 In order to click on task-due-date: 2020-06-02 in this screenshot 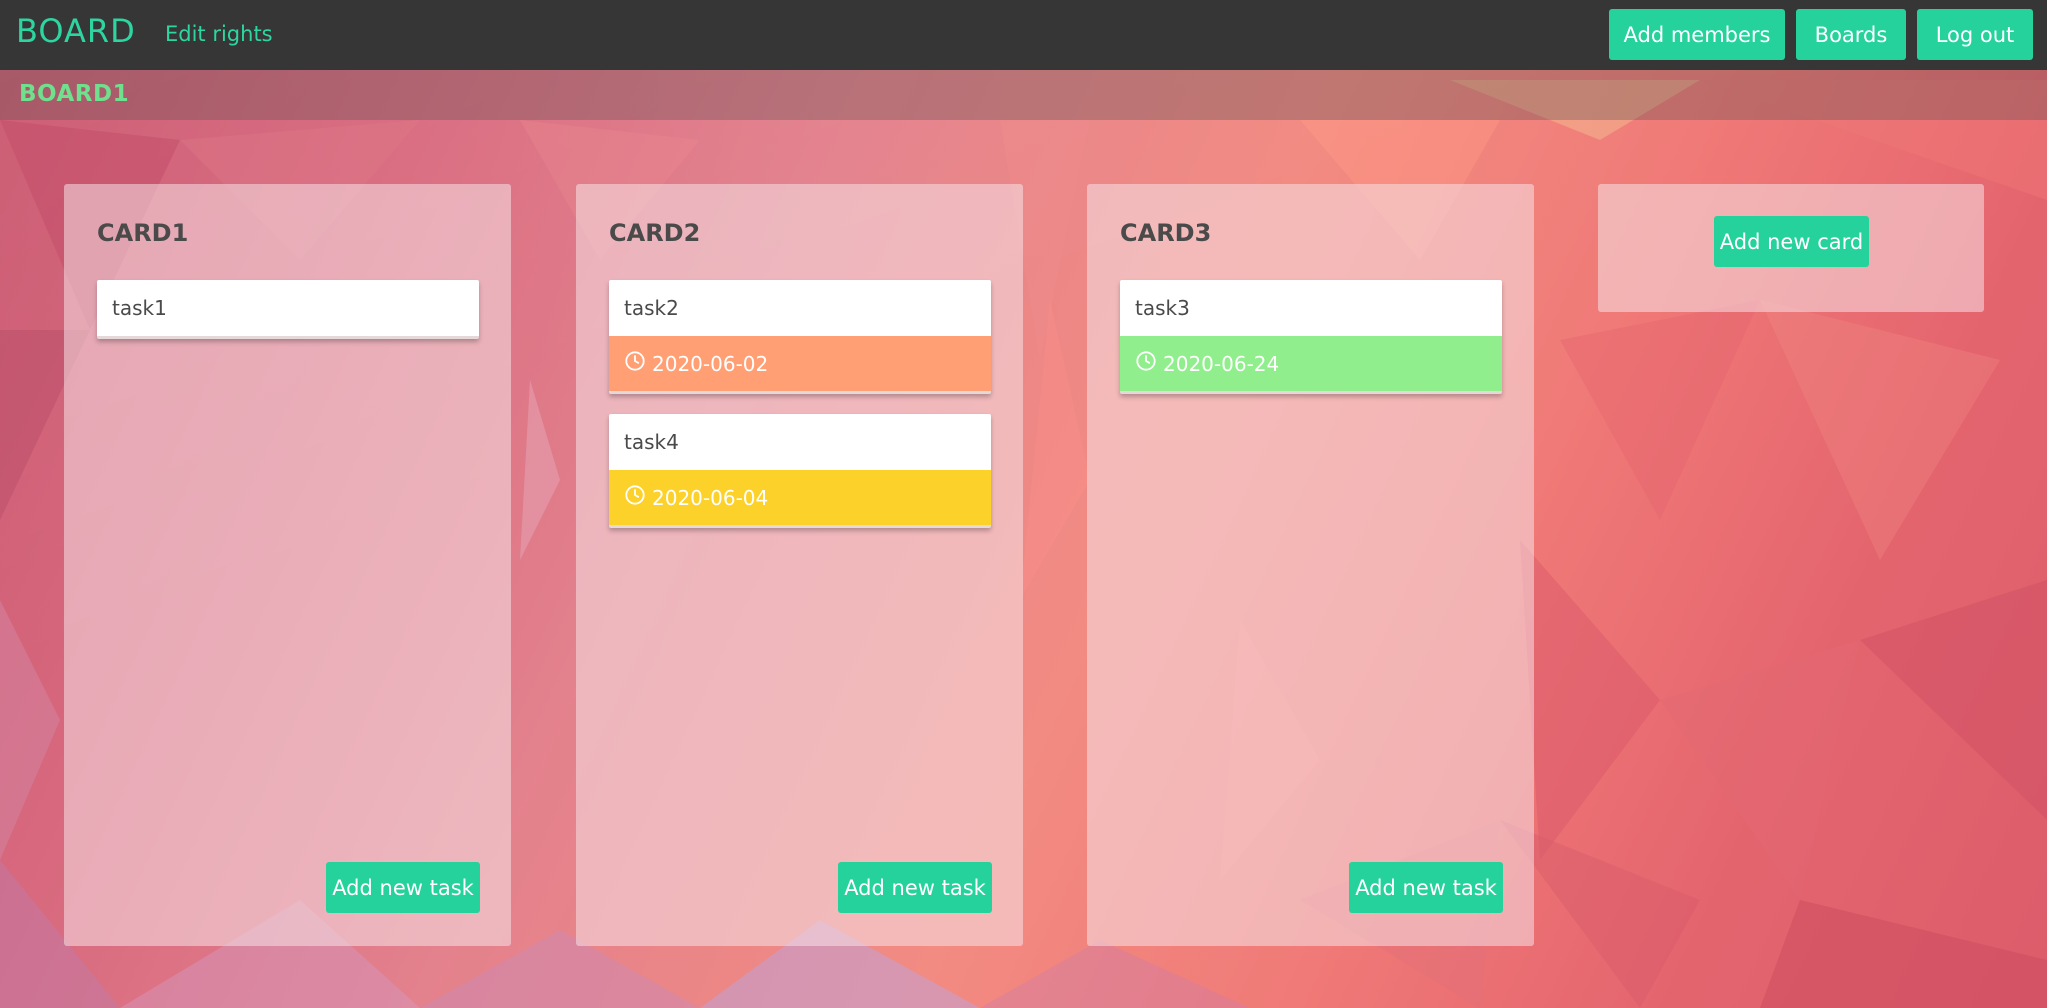, I will do `click(800, 363)`.